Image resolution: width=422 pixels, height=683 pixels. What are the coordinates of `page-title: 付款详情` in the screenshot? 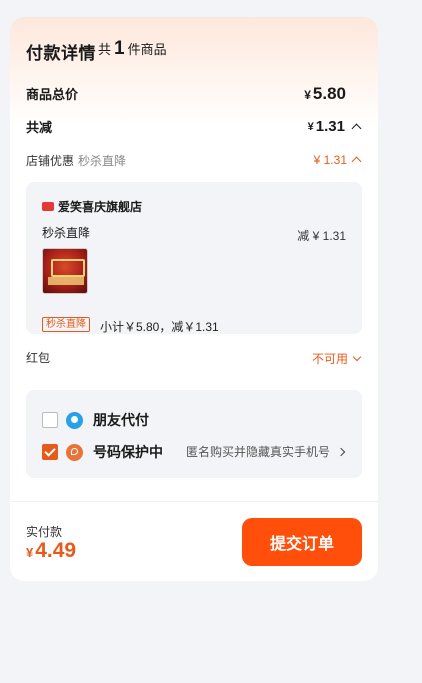 It's located at (61, 53).